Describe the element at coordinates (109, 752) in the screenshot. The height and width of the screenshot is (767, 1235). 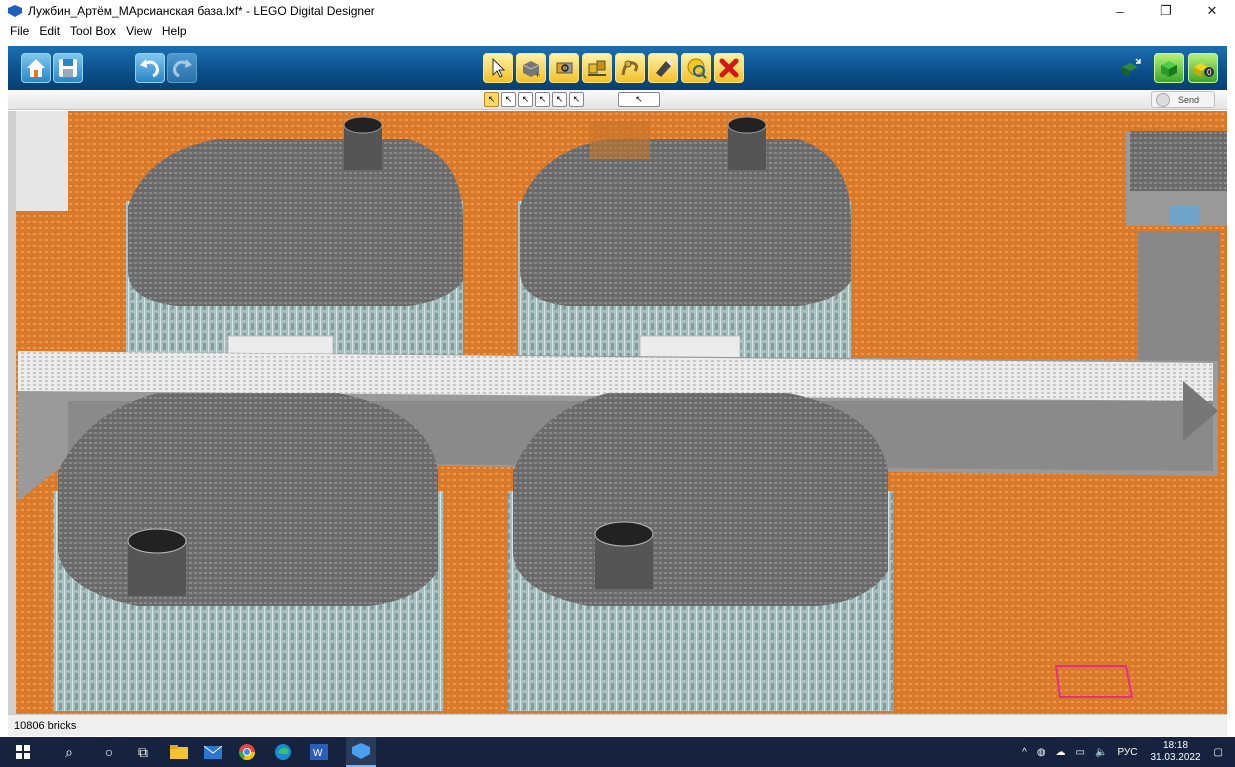
I see `cortana-button: ○` at that location.